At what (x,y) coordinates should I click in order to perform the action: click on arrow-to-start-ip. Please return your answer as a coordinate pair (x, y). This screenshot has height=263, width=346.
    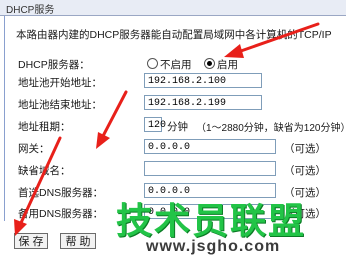
    Looking at the image, I should click on (114, 115).